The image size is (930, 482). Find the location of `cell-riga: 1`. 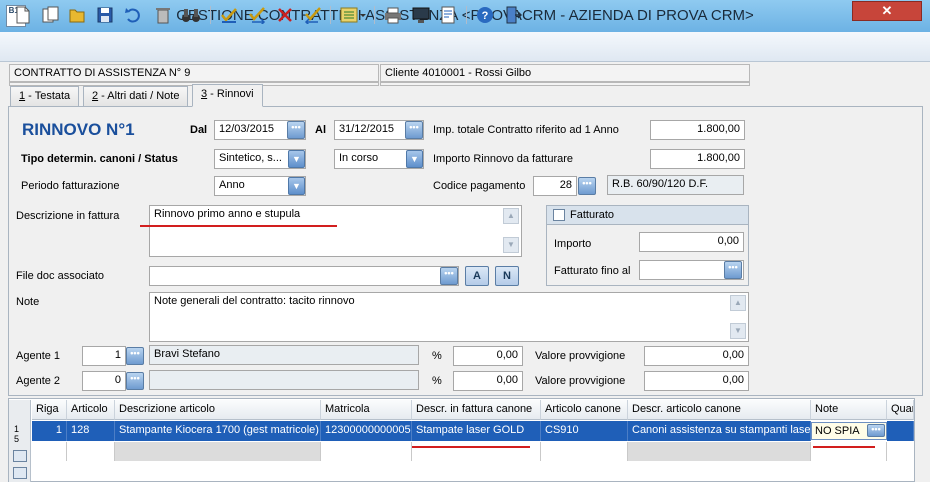

cell-riga: 1 is located at coordinates (49, 431).